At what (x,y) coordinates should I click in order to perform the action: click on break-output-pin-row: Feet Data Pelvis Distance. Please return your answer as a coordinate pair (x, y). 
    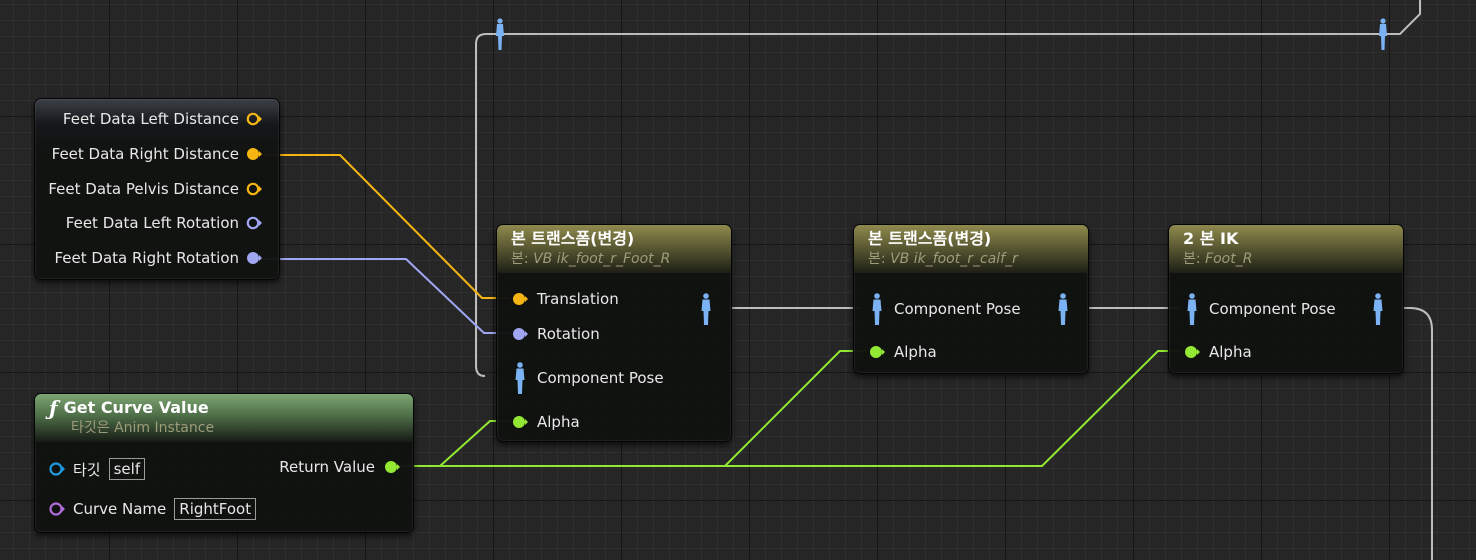
    Looking at the image, I should click on (155, 189).